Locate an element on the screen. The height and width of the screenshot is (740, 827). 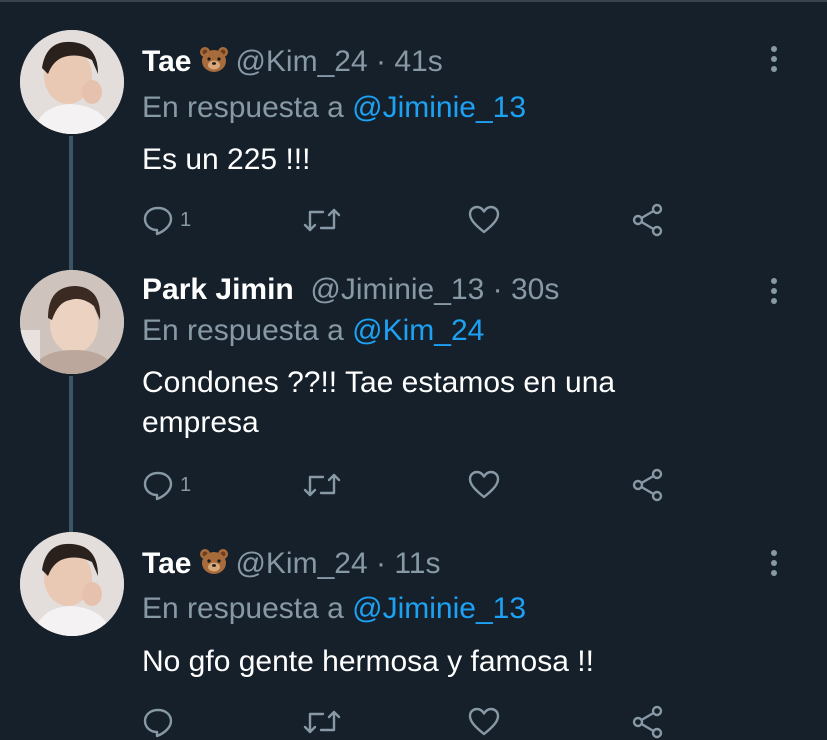
tweet-header: Tae @Kim_24 · 11s is located at coordinates (291, 565).